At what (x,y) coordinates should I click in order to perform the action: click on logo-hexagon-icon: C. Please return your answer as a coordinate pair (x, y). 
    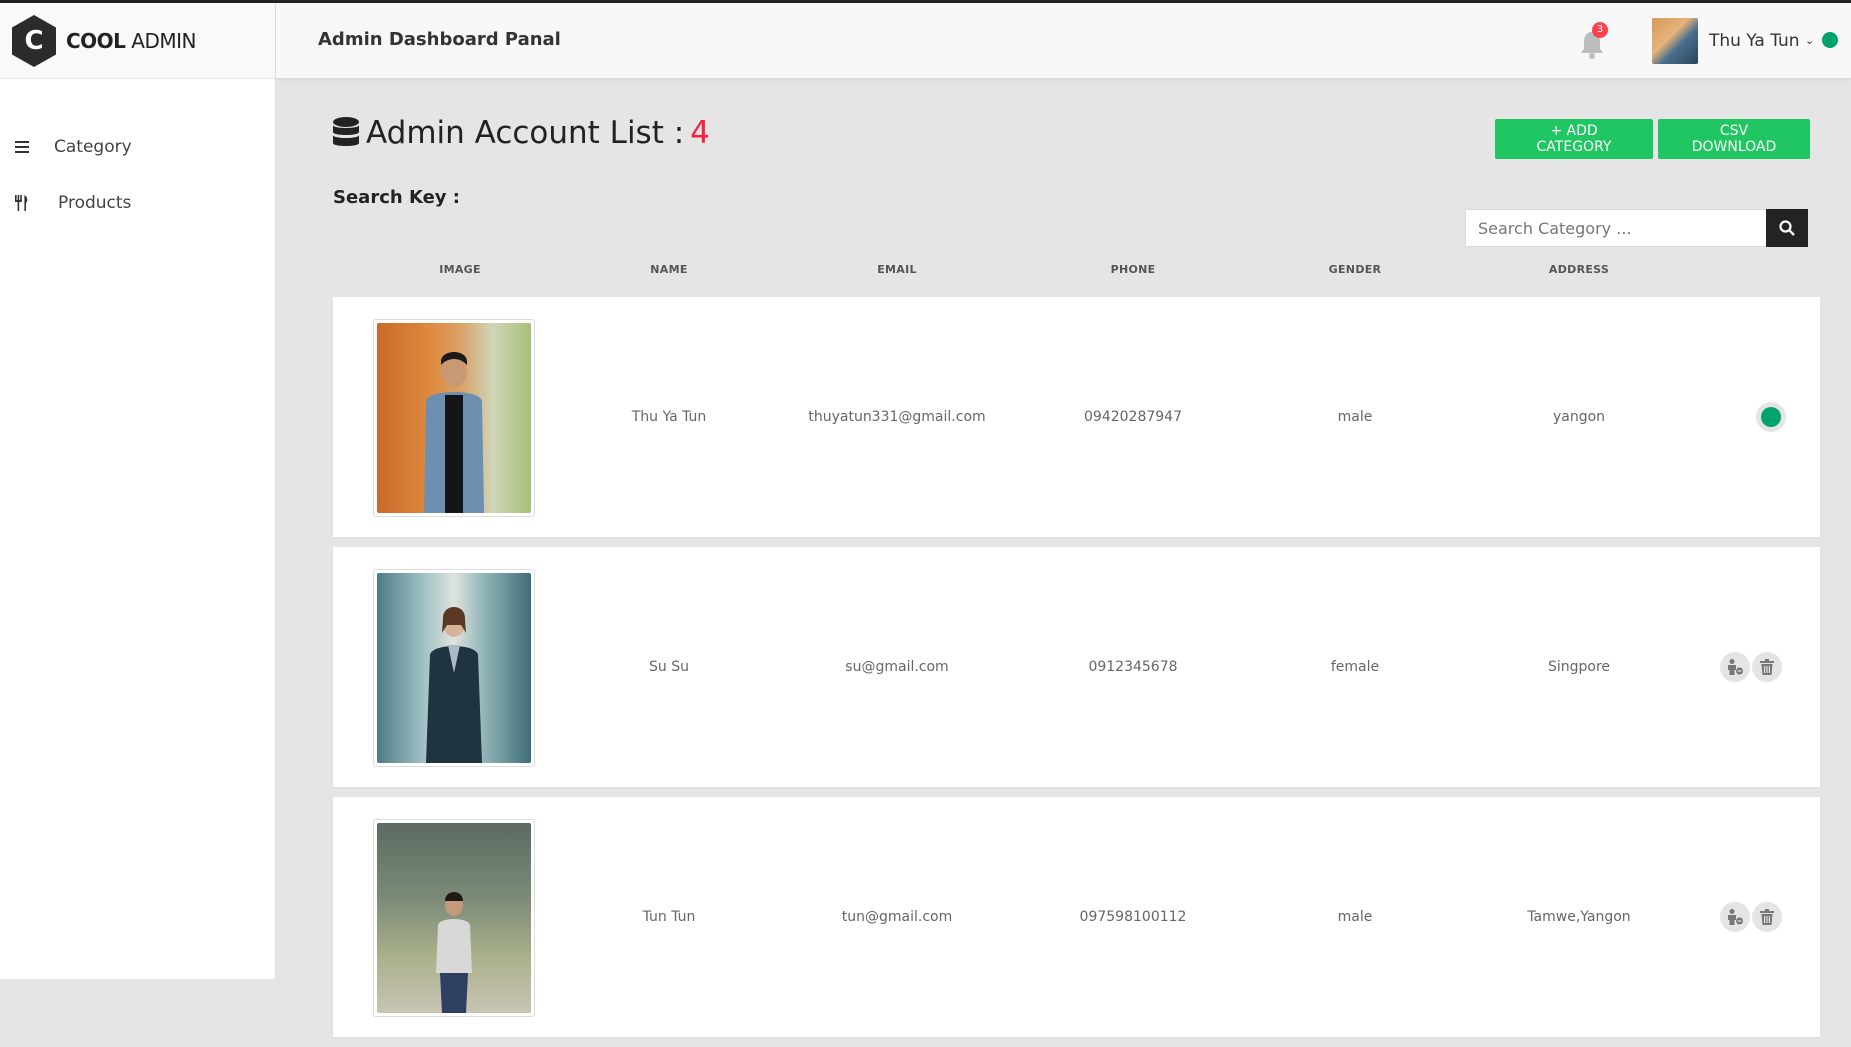
    Looking at the image, I should click on (34, 40).